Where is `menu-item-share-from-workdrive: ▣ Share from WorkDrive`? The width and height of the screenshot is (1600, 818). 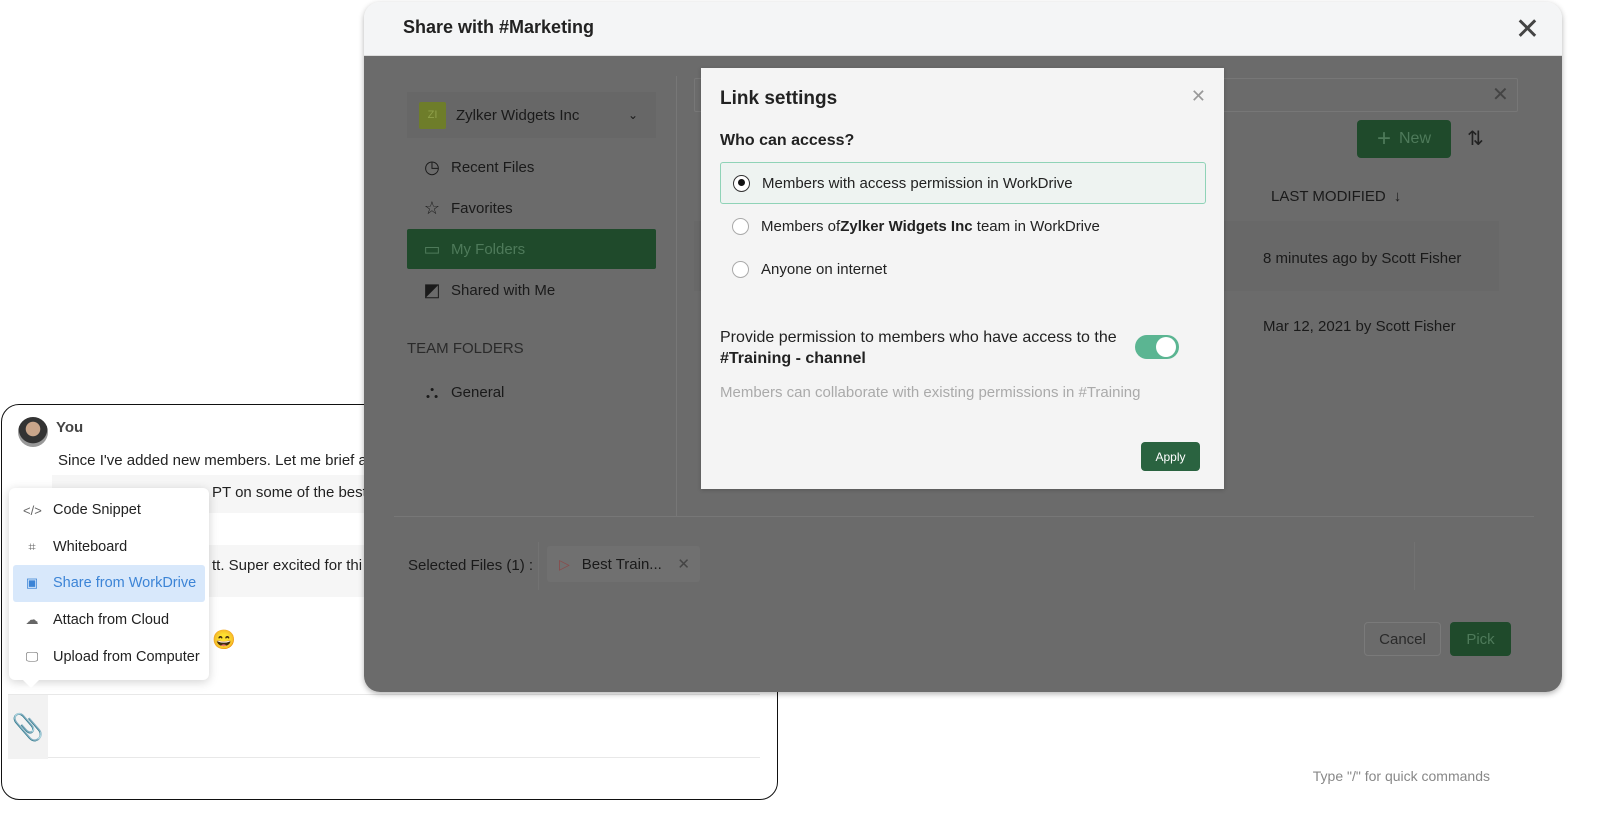 menu-item-share-from-workdrive: ▣ Share from WorkDrive is located at coordinates (109, 583).